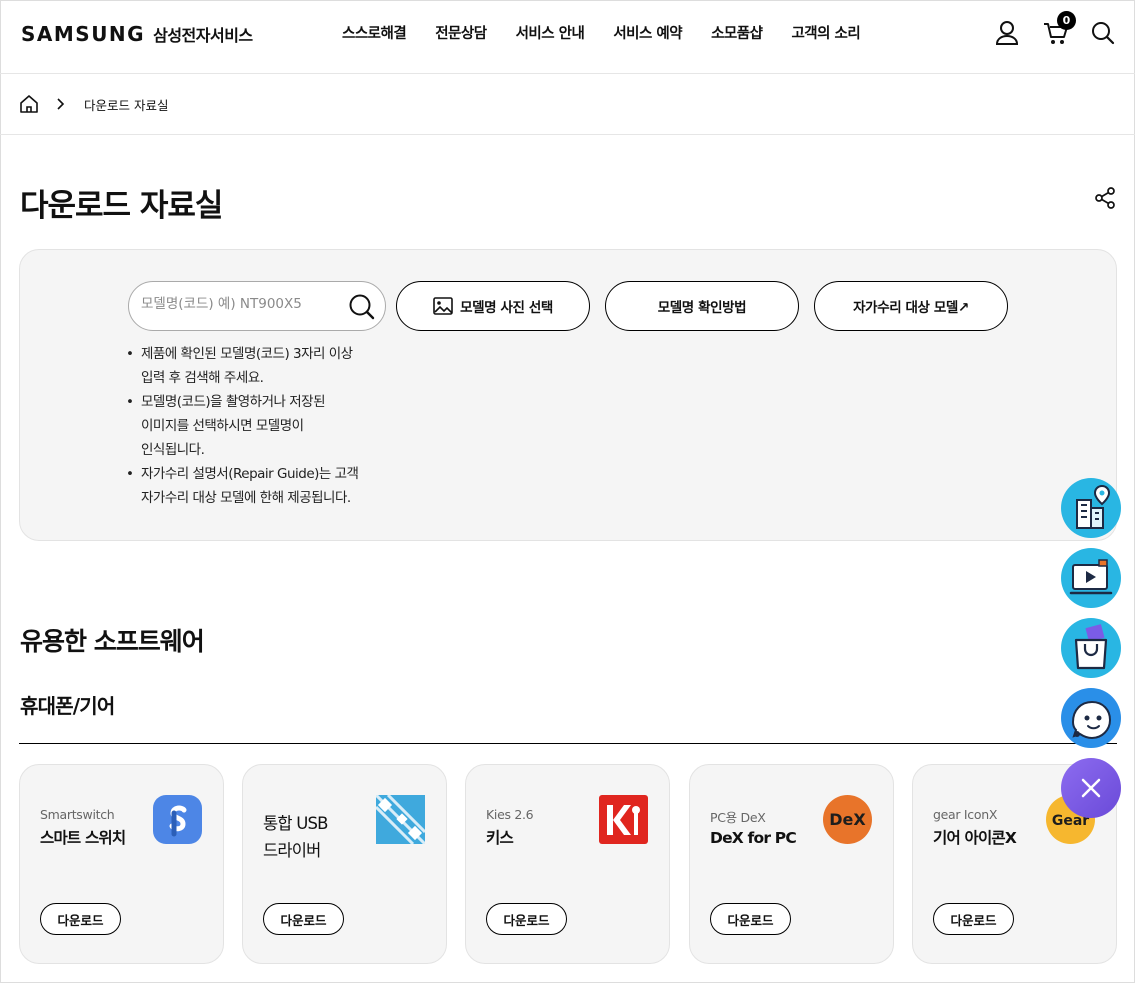 This screenshot has height=983, width=1135. What do you see at coordinates (738, 817) in the screenshot?
I see `card-subtitle: PC용 DeX` at bounding box center [738, 817].